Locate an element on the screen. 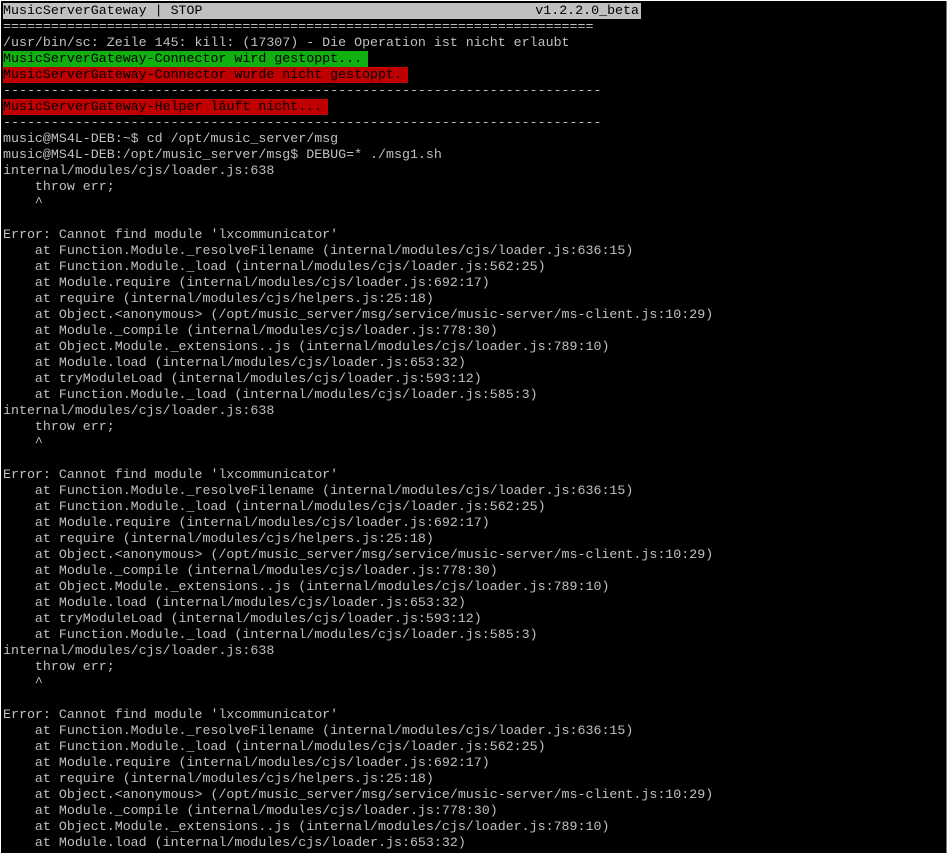 This screenshot has height=854, width=950. title-bar-line: MusicServerGateway | STOP v1.2.2.0_beta is located at coordinates (358, 11).